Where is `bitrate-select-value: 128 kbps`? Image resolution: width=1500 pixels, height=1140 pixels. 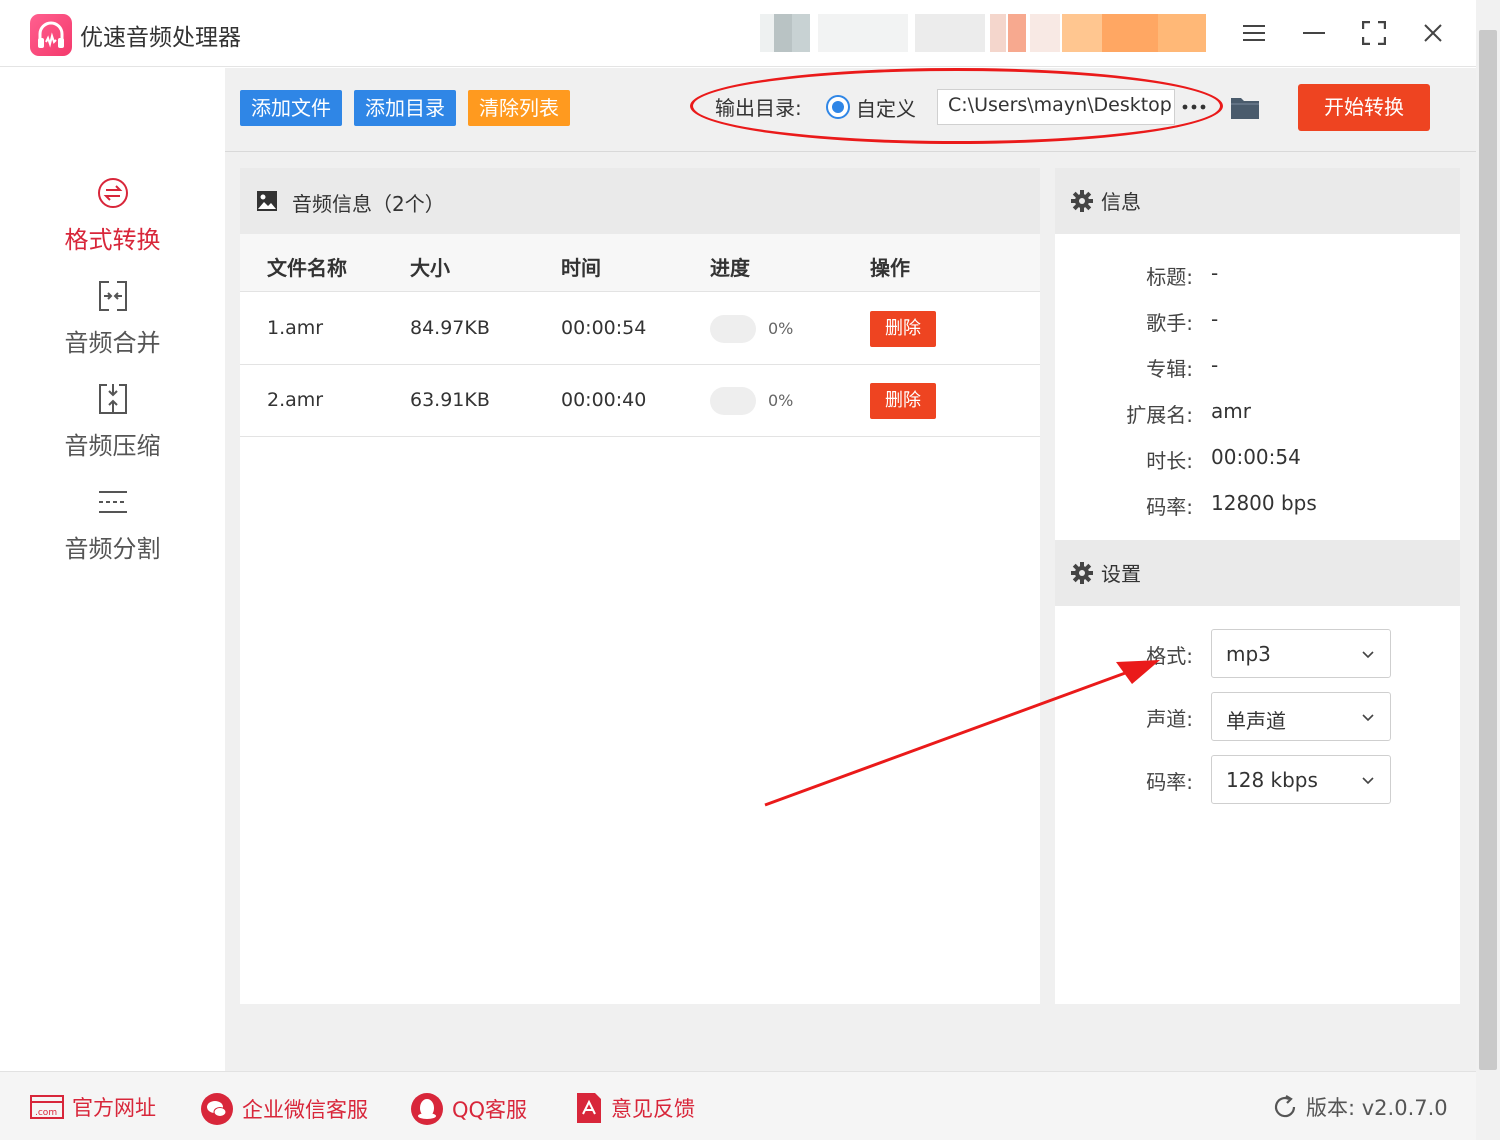
bitrate-select-value: 128 kbps is located at coordinates (1272, 780).